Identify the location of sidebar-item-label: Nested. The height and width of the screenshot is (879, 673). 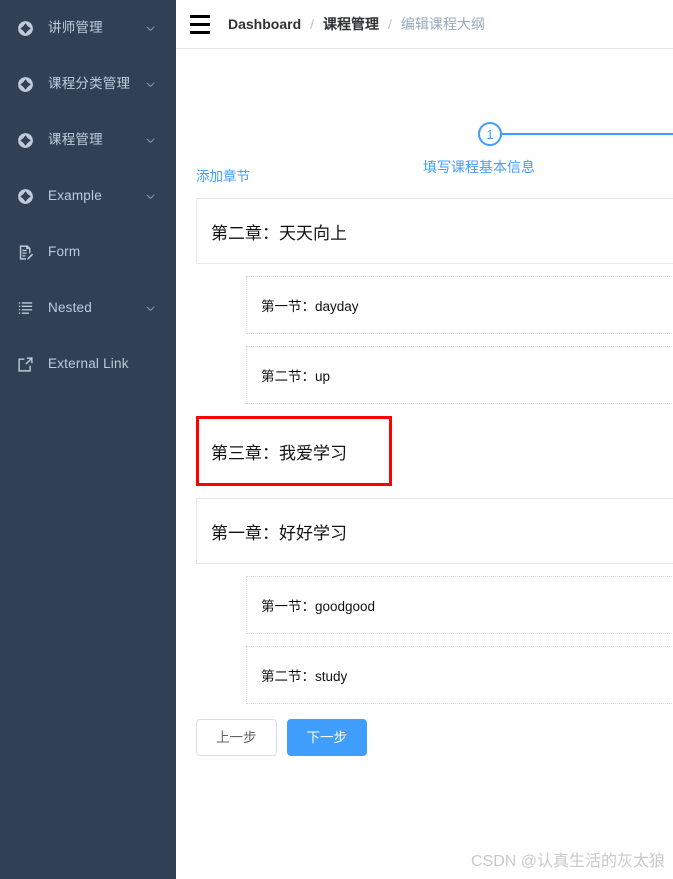
(70, 308).